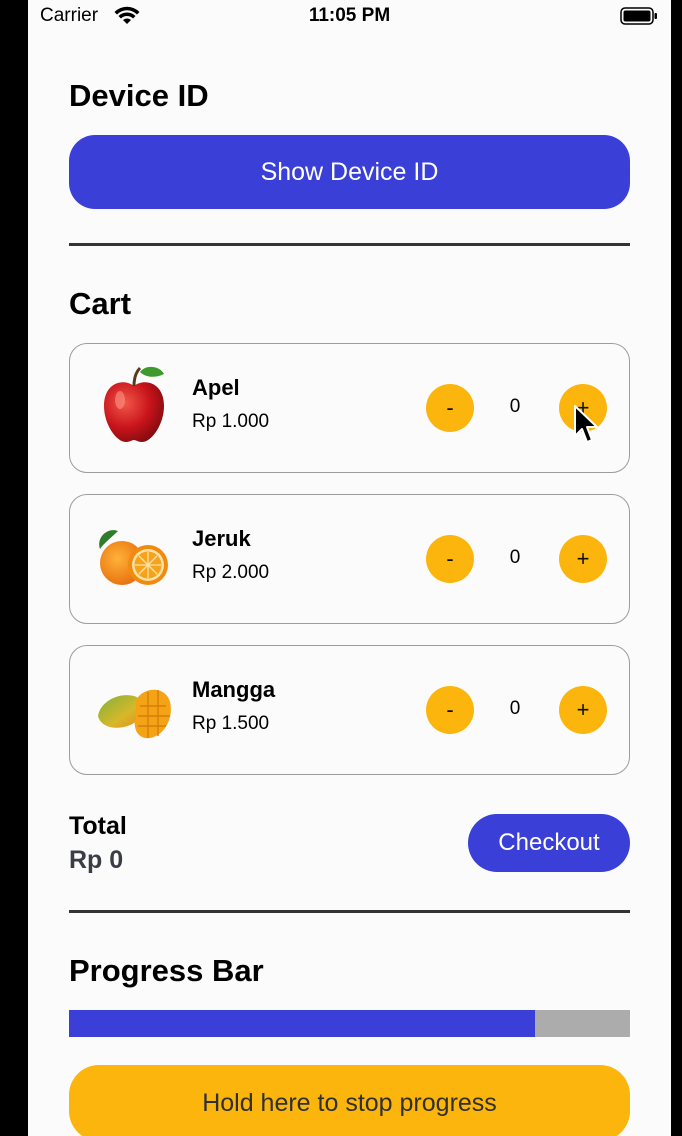 The height and width of the screenshot is (1136, 682). What do you see at coordinates (638, 16) in the screenshot?
I see `battery-icon` at bounding box center [638, 16].